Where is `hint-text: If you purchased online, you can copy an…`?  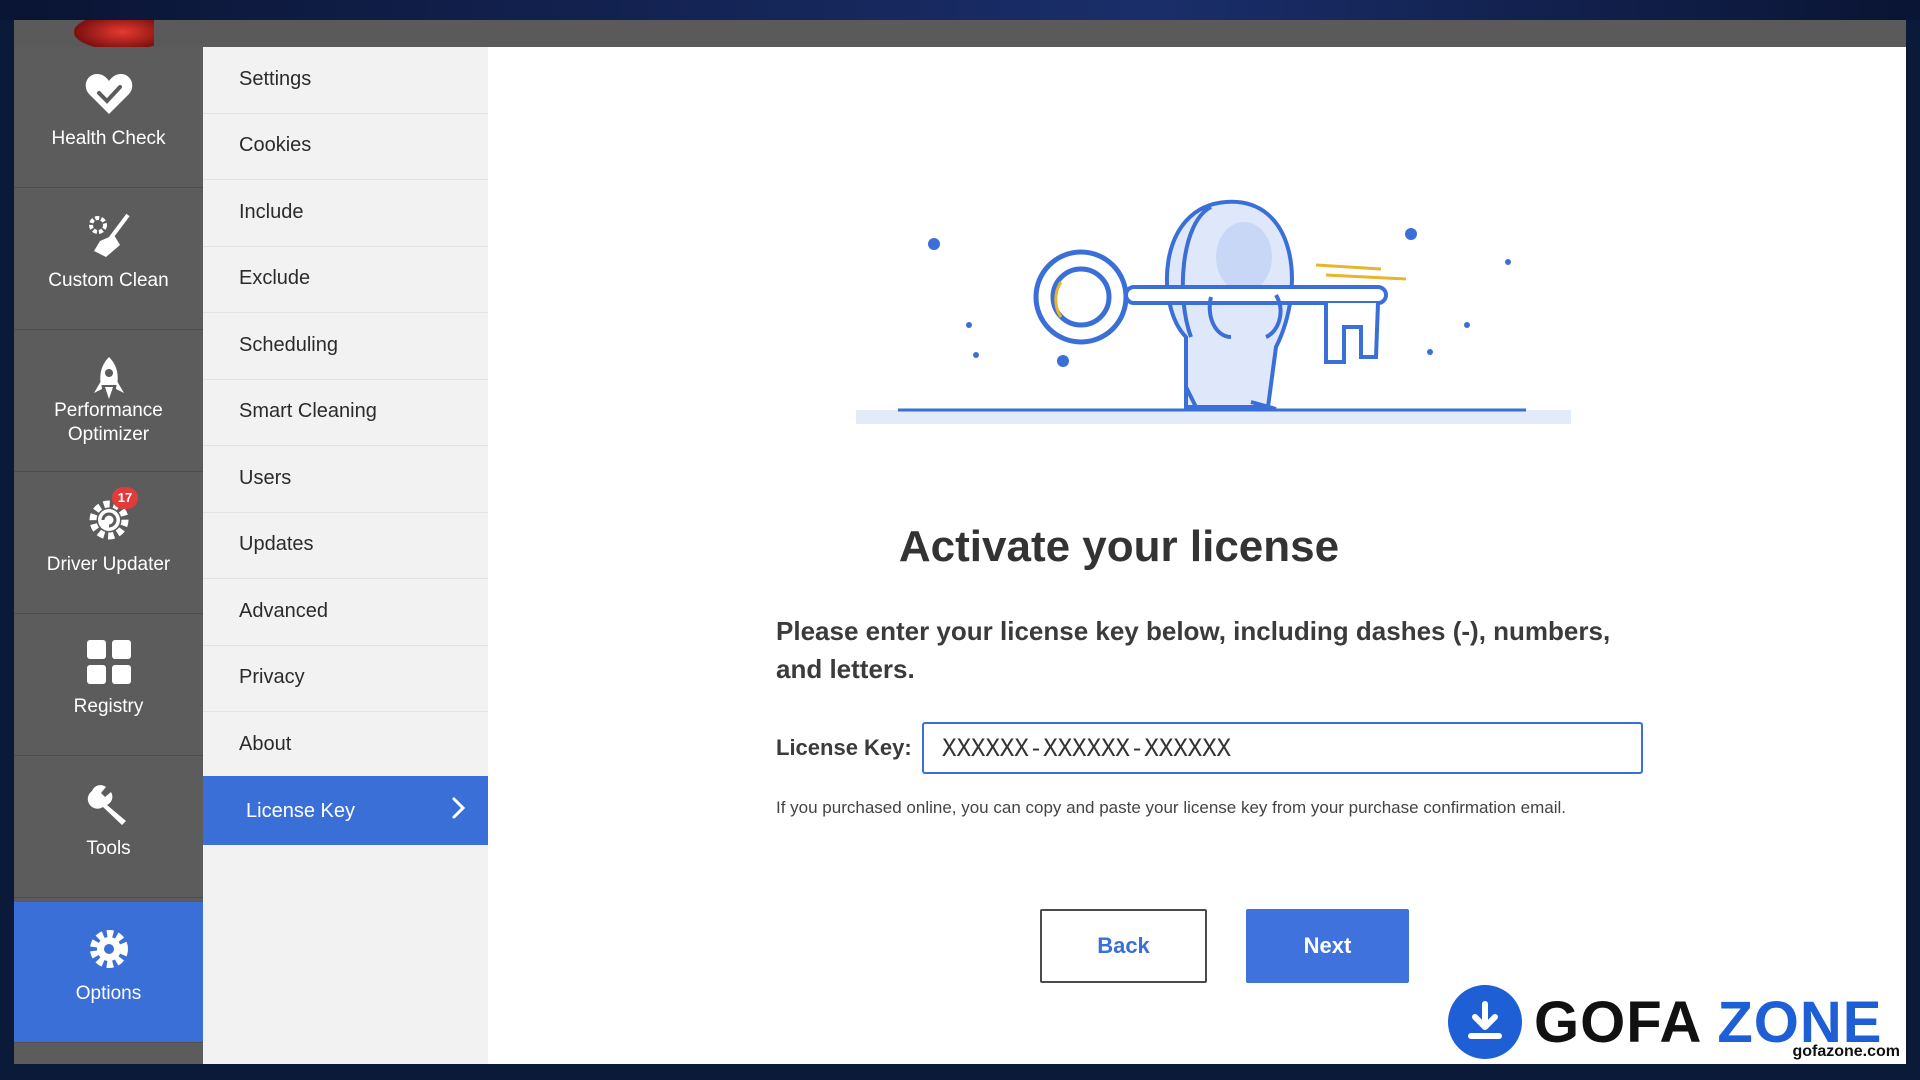
hint-text: If you purchased online, you can copy an… is located at coordinates (1171, 807).